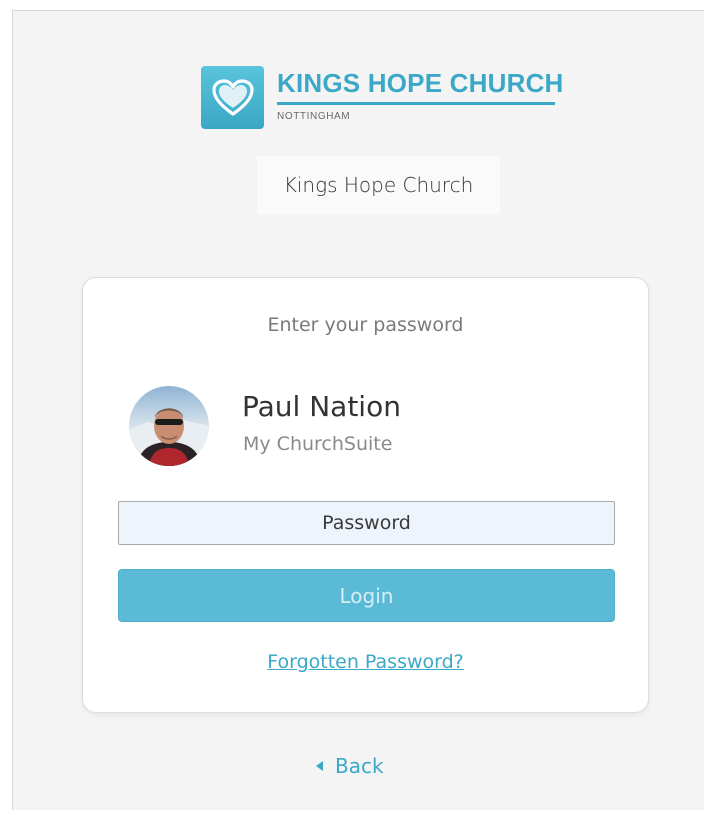  I want to click on church-logo: KINGS HOPE CHURCH NOTTINGHAM, so click(382, 98).